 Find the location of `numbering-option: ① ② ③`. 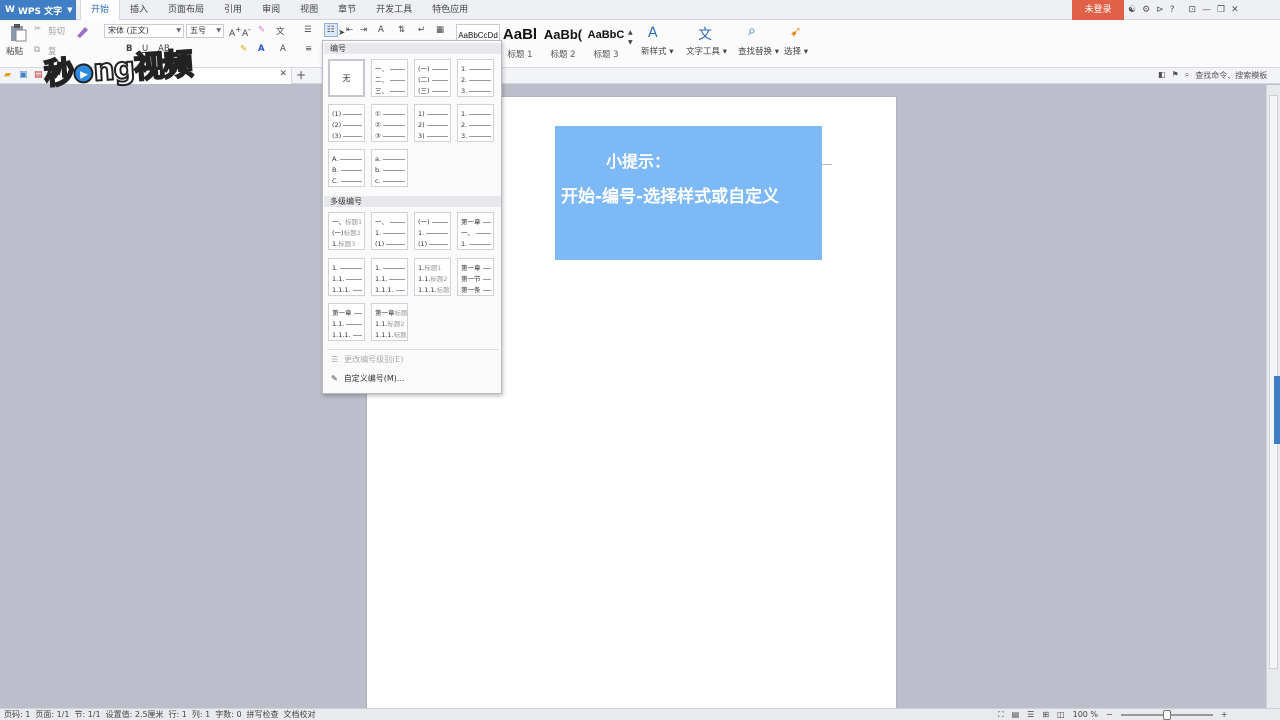

numbering-option: ① ② ③ is located at coordinates (389, 123).